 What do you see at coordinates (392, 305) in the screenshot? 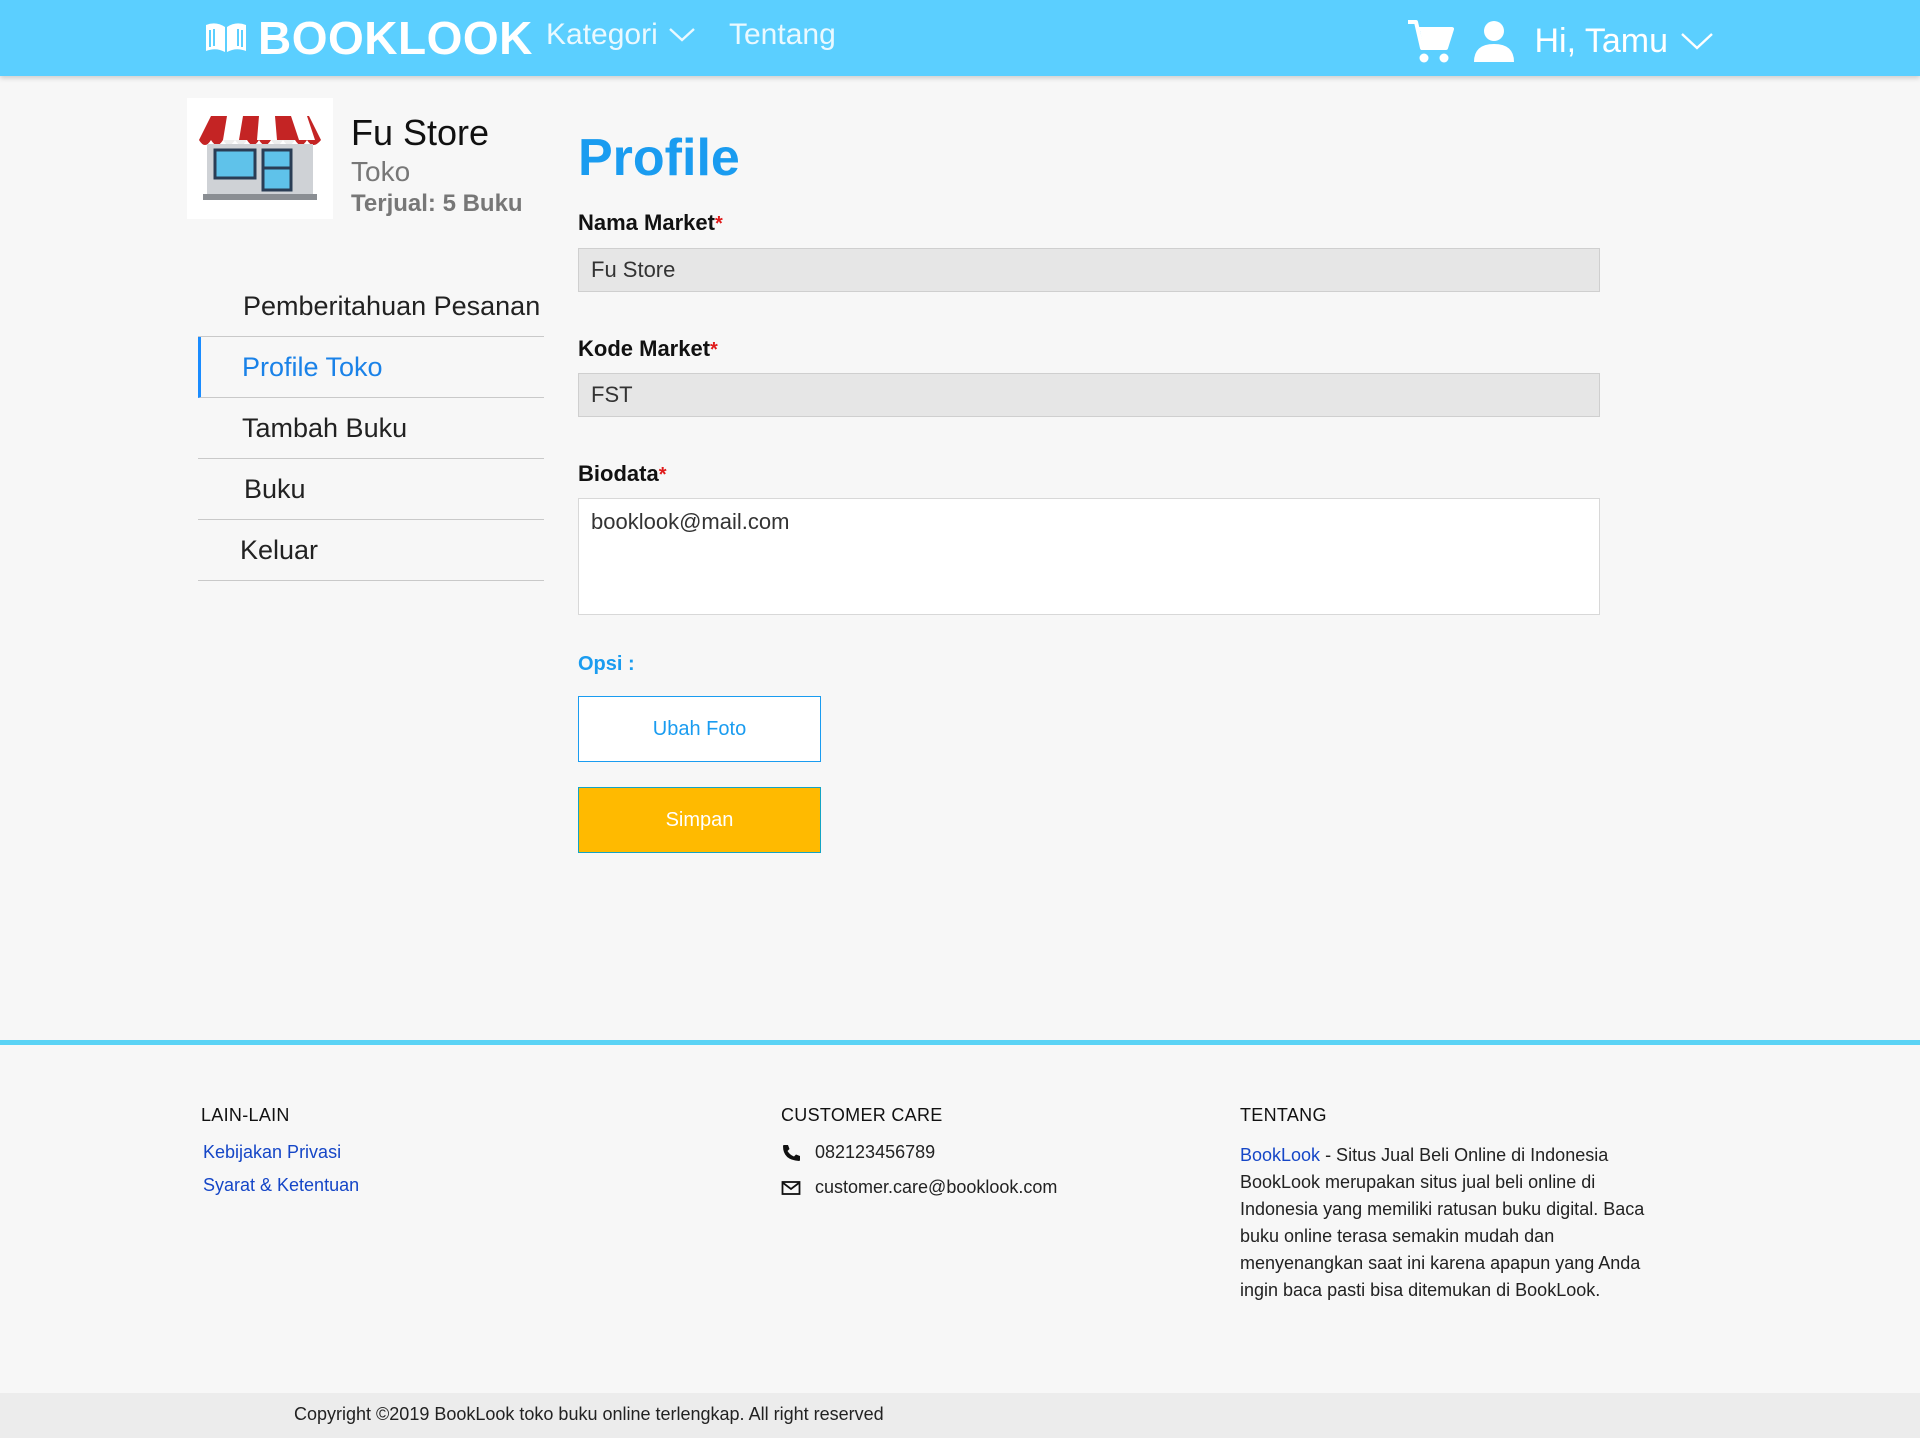
I see `sidebar-item-label: Pemberitahuan Pesanan` at bounding box center [392, 305].